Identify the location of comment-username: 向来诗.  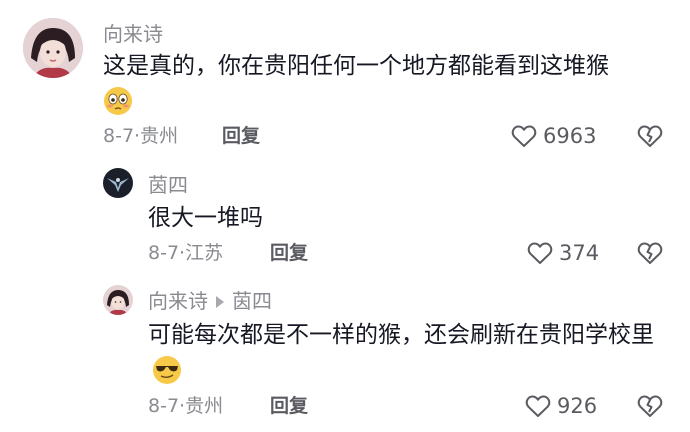
(133, 34).